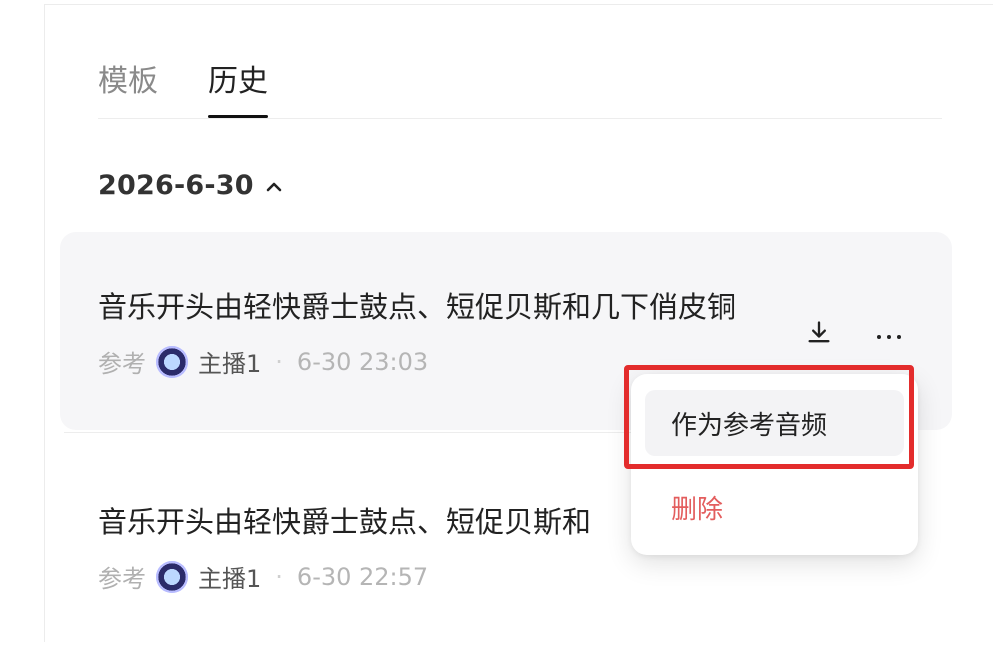  What do you see at coordinates (274, 187) in the screenshot?
I see `chevron-up-icon` at bounding box center [274, 187].